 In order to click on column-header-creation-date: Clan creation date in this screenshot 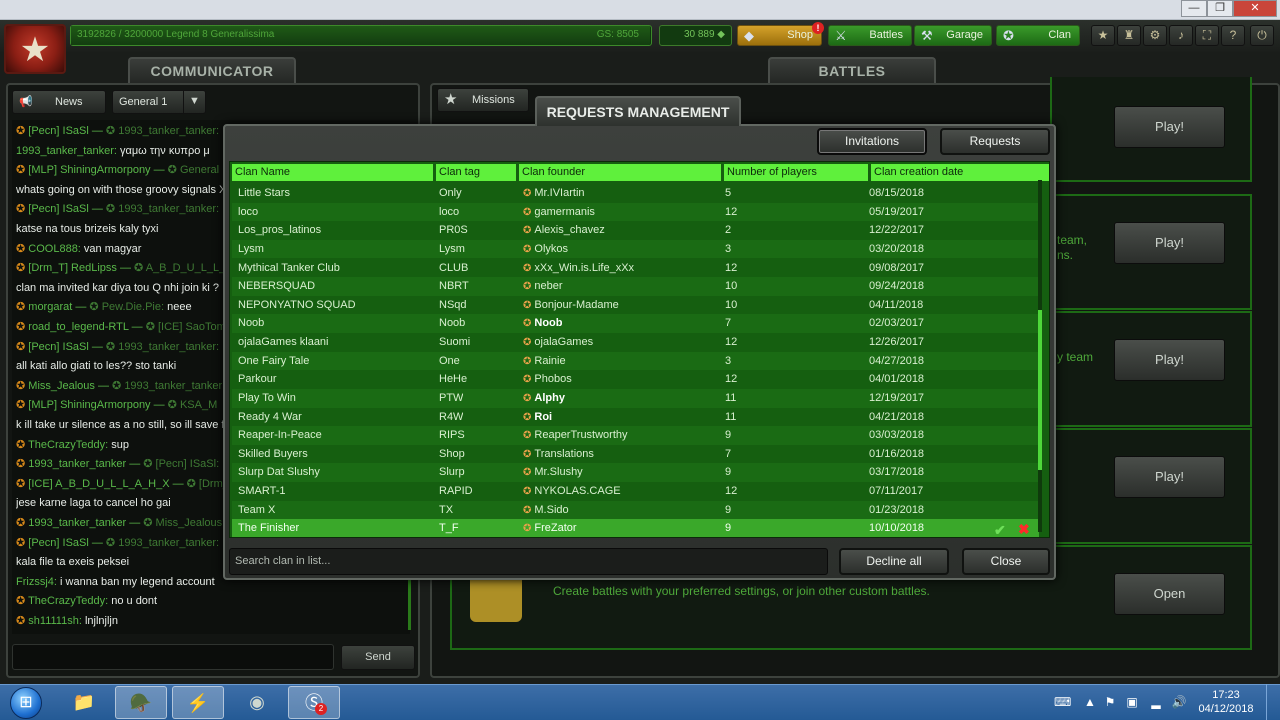, I will do `click(960, 172)`.